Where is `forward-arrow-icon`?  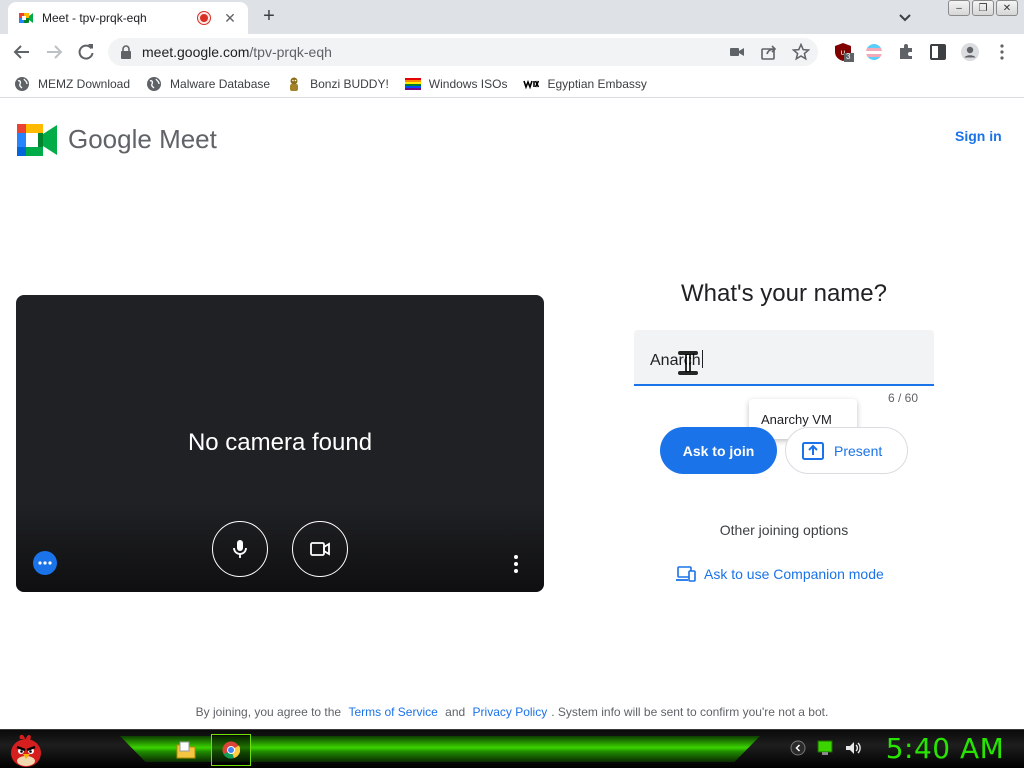 forward-arrow-icon is located at coordinates (54, 52).